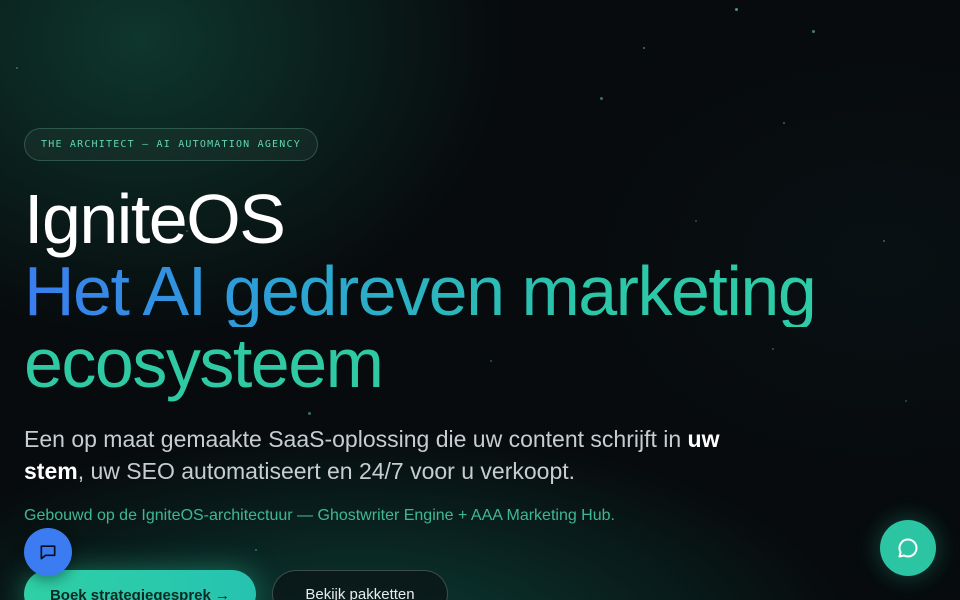 The width and height of the screenshot is (960, 600). What do you see at coordinates (171, 144) in the screenshot?
I see `agency-badge: THE ARCHITECT — AI AUTOMATION AGENCY` at bounding box center [171, 144].